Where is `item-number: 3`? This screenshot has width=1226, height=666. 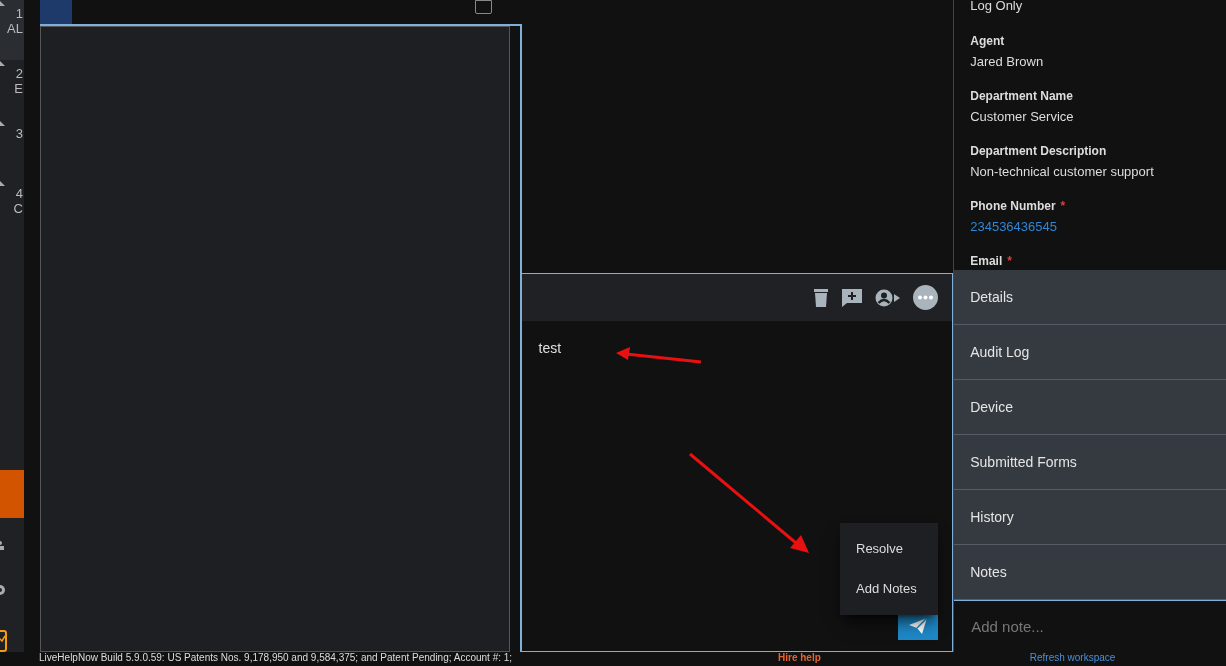 item-number: 3 is located at coordinates (19, 133).